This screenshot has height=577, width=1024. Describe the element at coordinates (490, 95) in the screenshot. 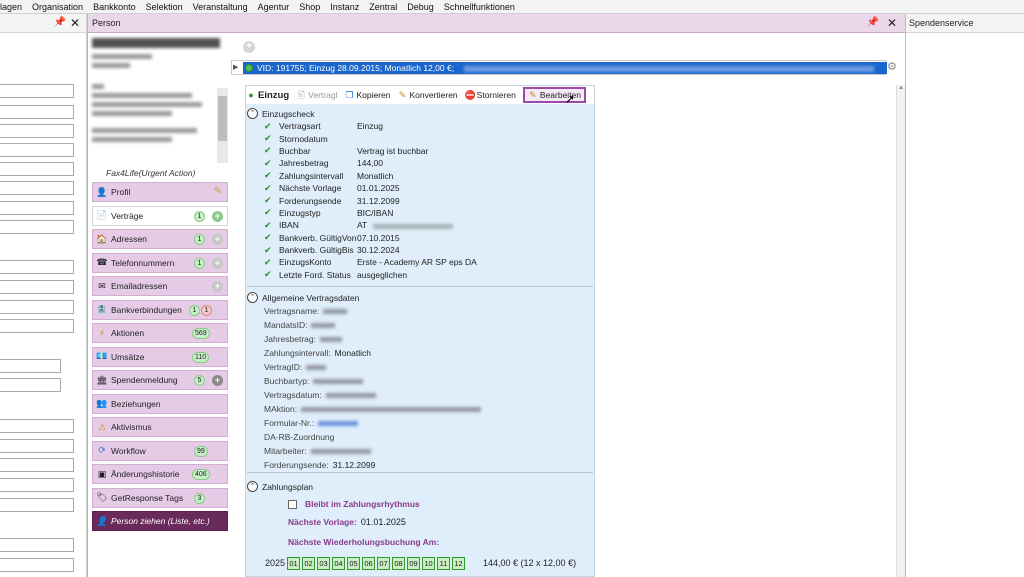

I see `stornieren-button: ⛔ Stornieren` at that location.